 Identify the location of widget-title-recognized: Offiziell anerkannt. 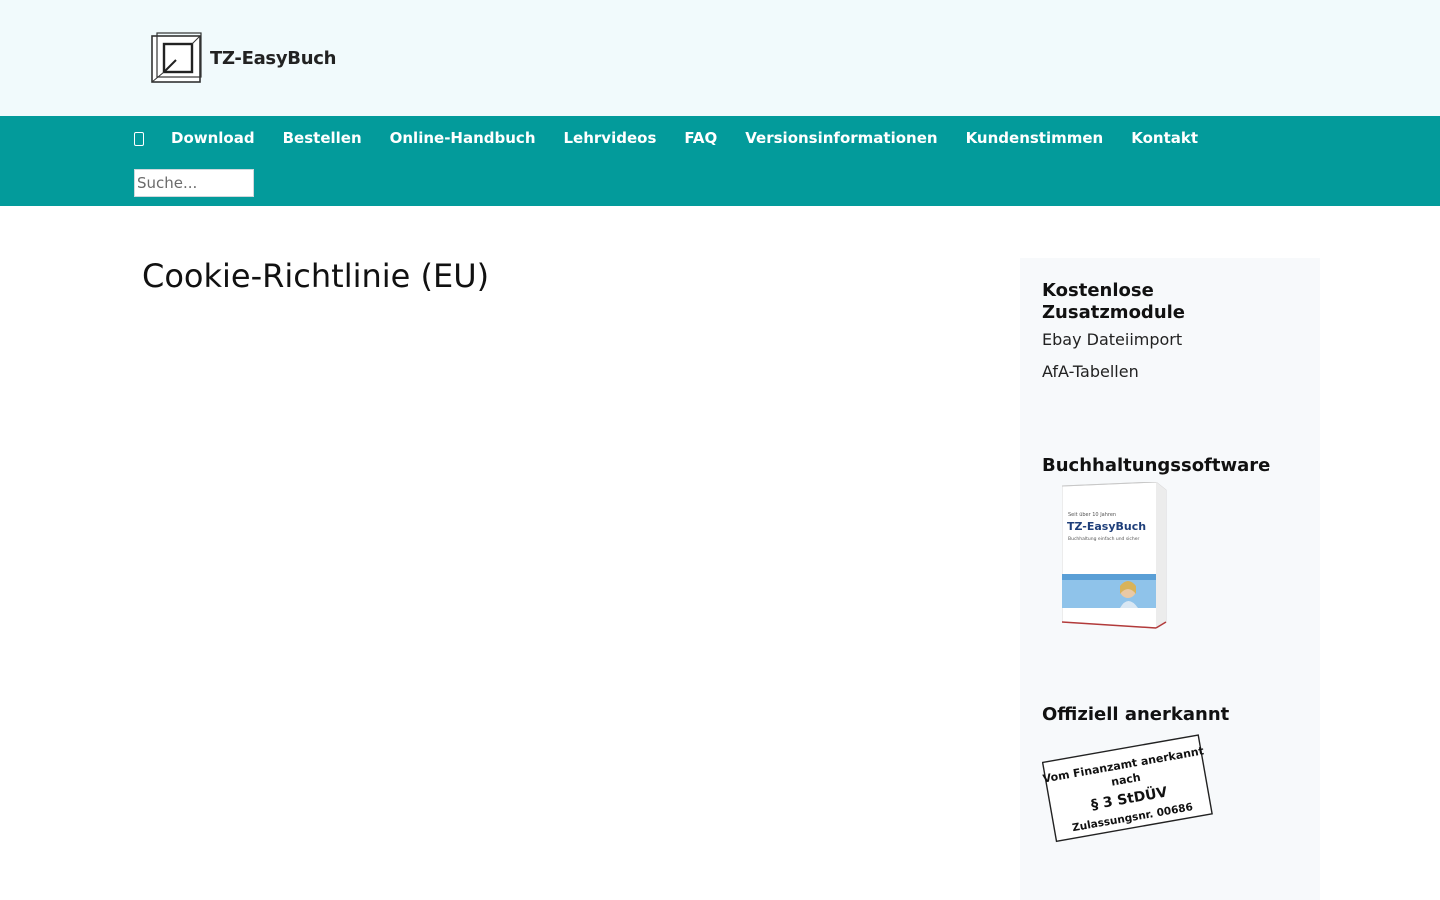
(1136, 714).